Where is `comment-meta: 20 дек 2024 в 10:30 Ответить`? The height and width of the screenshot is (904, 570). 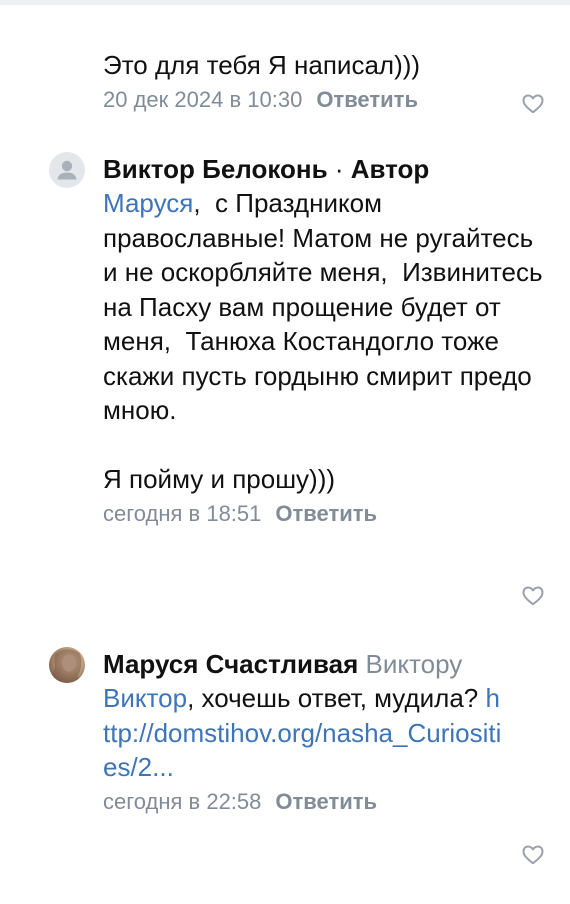 comment-meta: 20 дек 2024 в 10:30 Ответить is located at coordinates (328, 100).